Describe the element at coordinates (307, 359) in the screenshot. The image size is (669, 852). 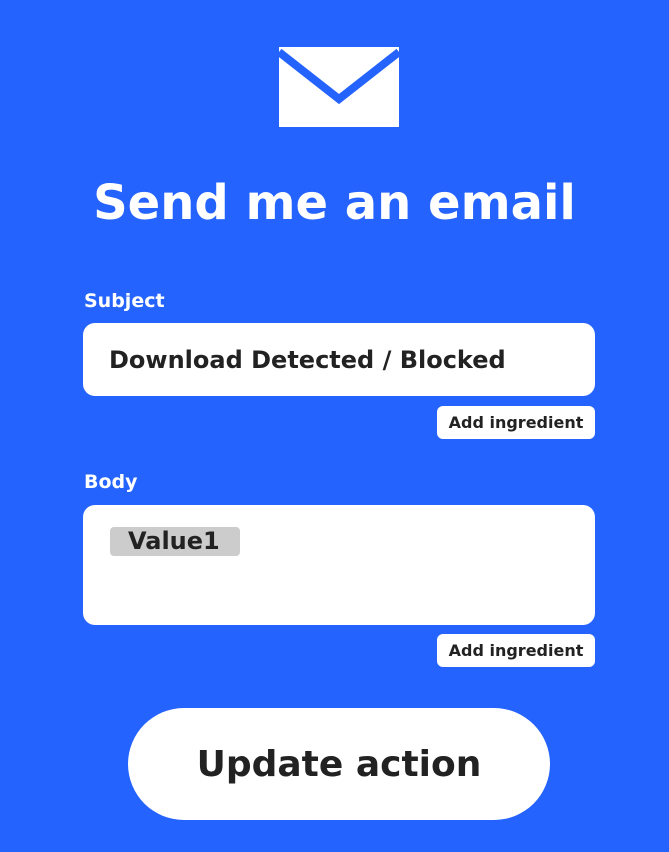
I see `subject-value: Download Detected / Blocked` at that location.